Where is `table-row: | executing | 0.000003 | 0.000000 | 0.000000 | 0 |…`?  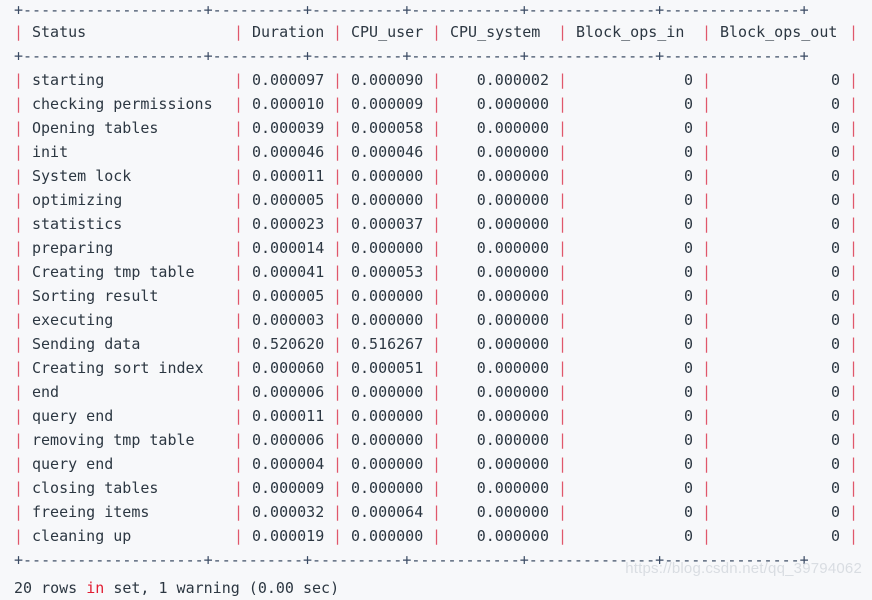
table-row: | executing | 0.000003 | 0.000000 | 0.000000 | 0 |… is located at coordinates (437, 320).